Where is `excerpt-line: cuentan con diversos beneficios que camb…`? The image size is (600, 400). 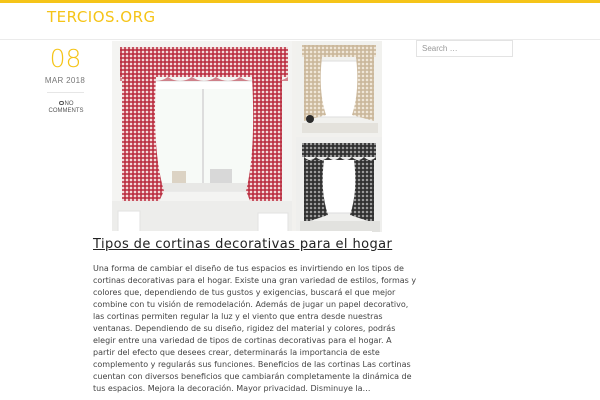
excerpt-line: cuentan con diversos beneficios que camb… is located at coordinates (252, 376).